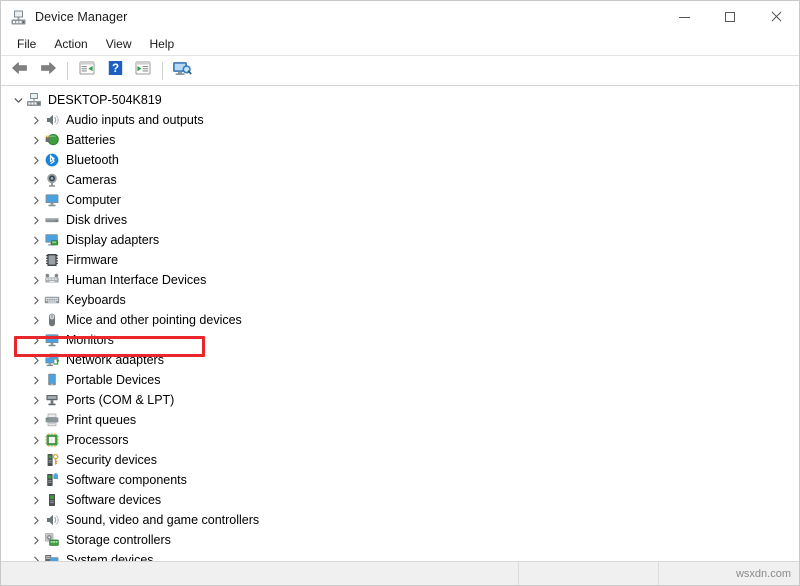  What do you see at coordinates (400, 71) in the screenshot?
I see `toolbar: ?` at bounding box center [400, 71].